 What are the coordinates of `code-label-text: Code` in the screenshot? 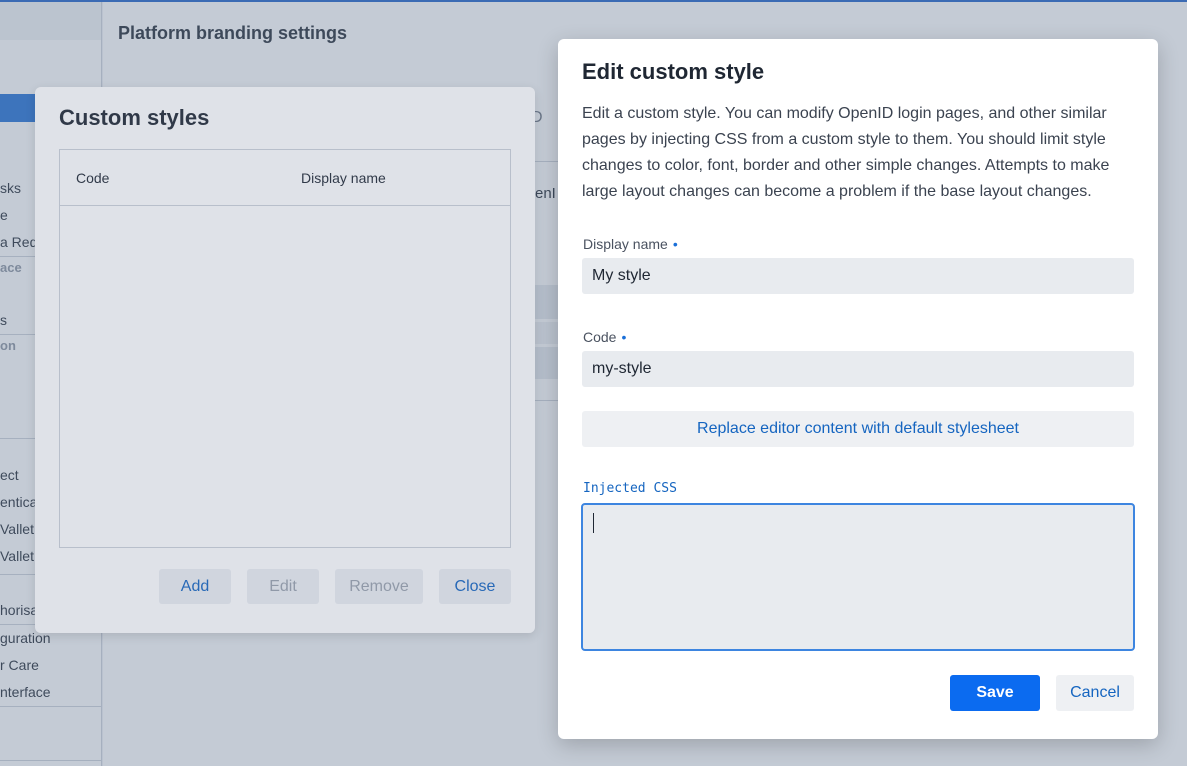 It's located at (600, 337).